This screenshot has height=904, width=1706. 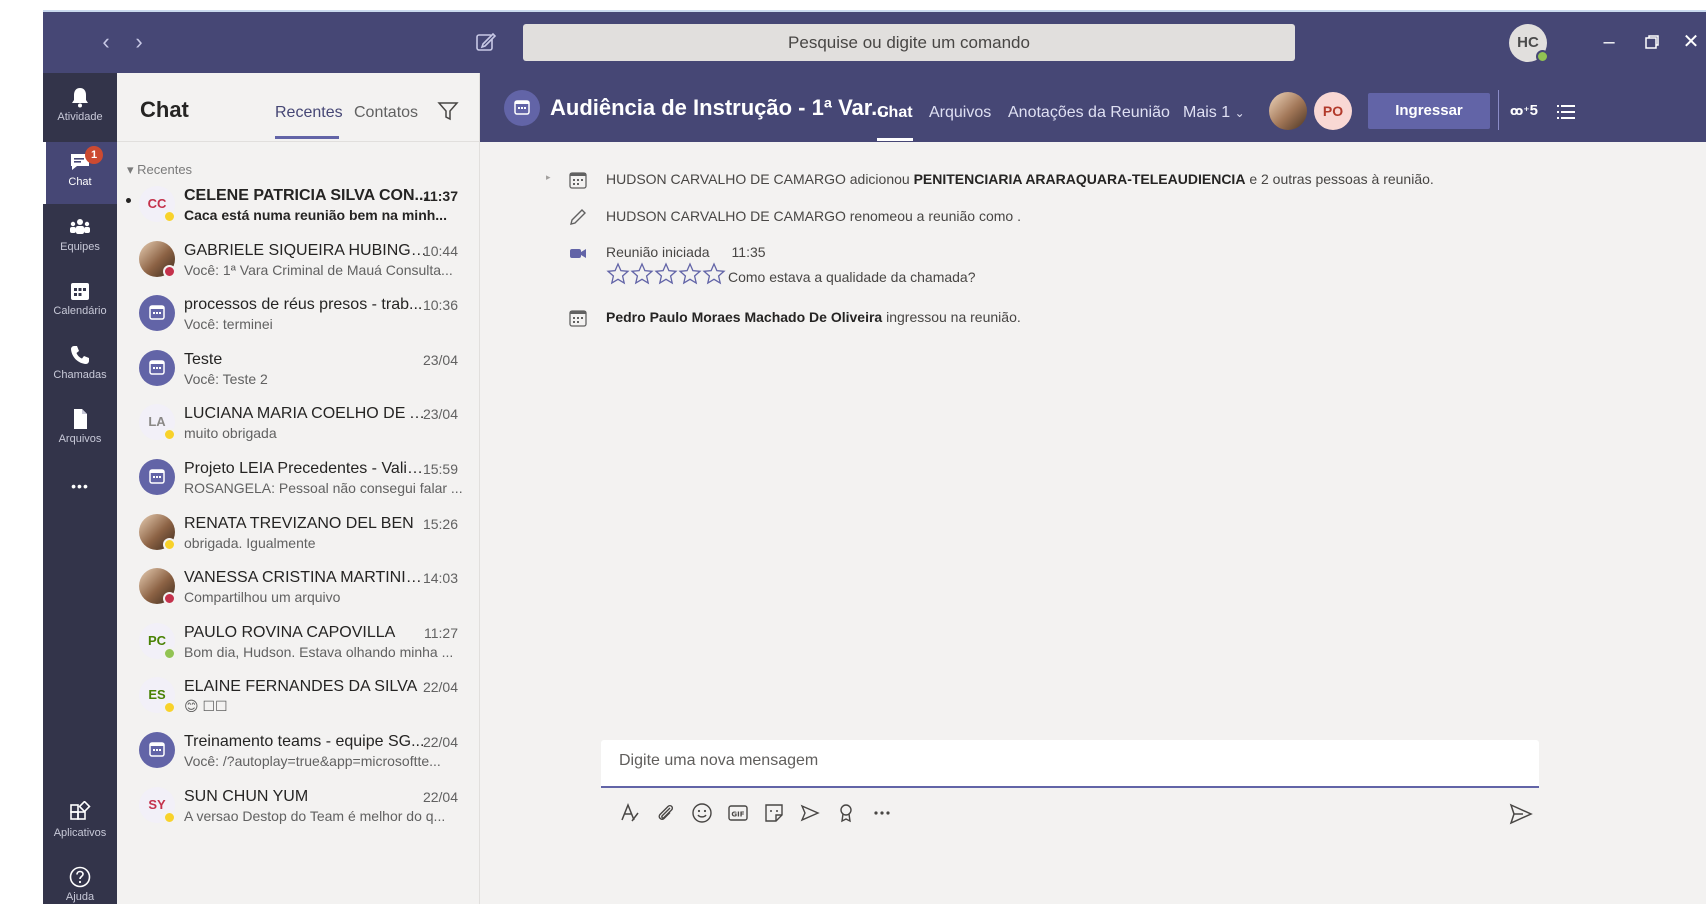 I want to click on appbar-item-chat: 1 Chat, so click(x=80, y=173).